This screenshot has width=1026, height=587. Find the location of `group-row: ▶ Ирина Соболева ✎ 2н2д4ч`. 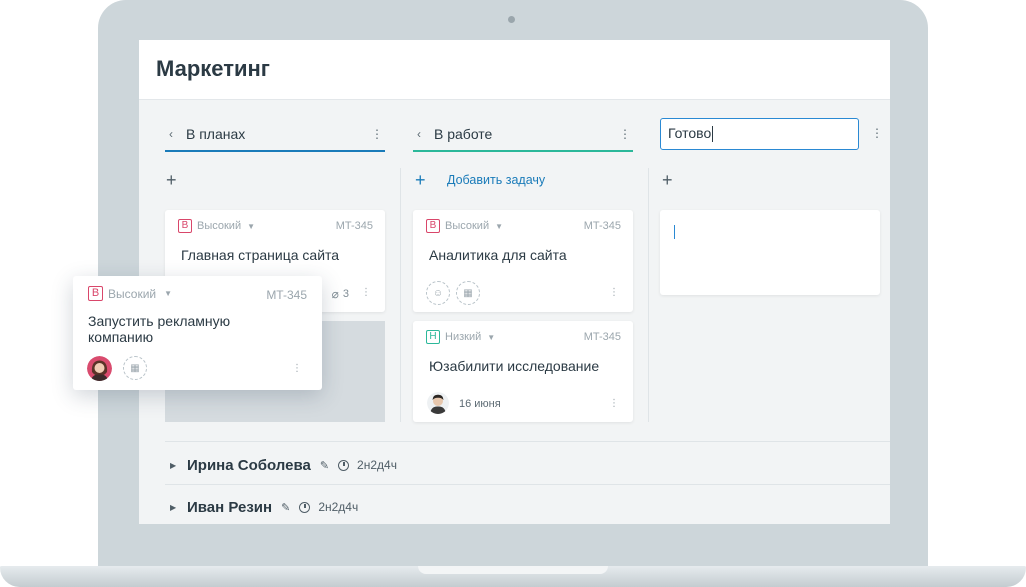

group-row: ▶ Ирина Соболева ✎ 2н2д4ч is located at coordinates (527, 465).